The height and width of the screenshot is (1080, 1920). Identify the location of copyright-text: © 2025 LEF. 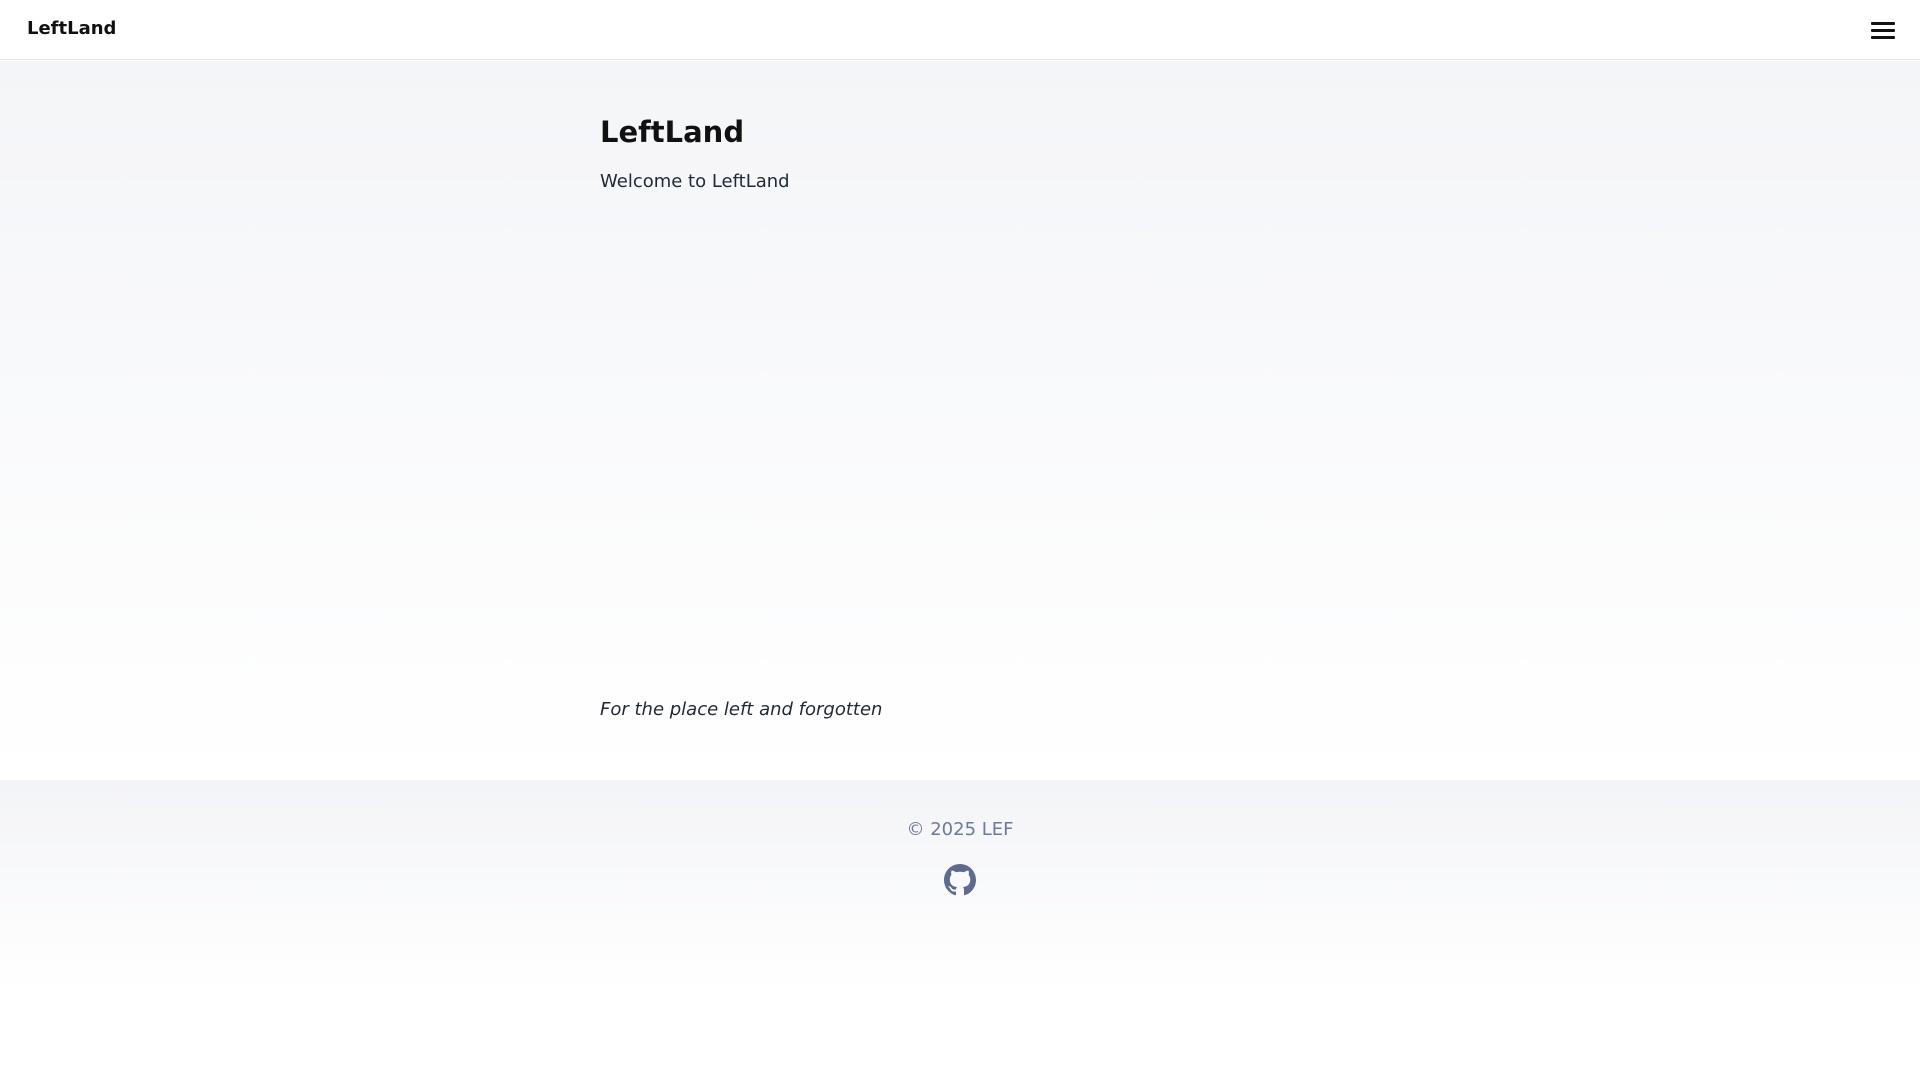
(960, 829).